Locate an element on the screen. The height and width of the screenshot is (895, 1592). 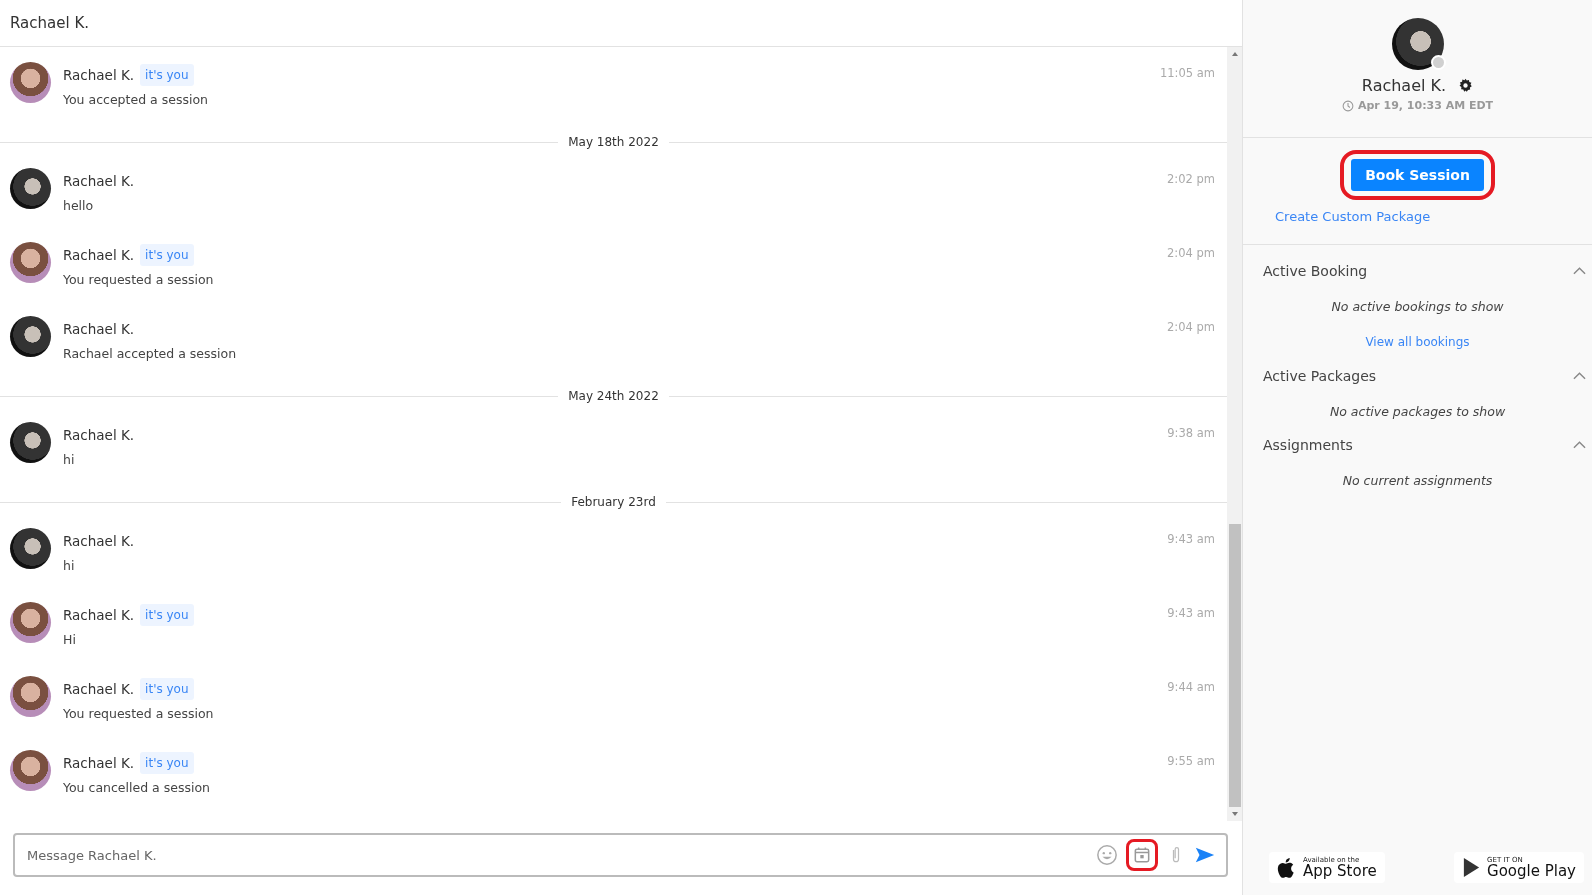
message-time: 9:44 am is located at coordinates (1191, 687).